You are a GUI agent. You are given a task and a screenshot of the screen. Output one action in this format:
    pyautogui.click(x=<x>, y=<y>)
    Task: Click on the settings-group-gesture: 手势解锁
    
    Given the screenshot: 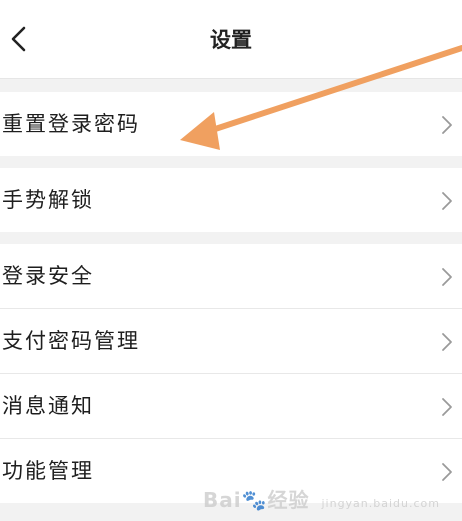 What is the action you would take?
    pyautogui.click(x=231, y=200)
    